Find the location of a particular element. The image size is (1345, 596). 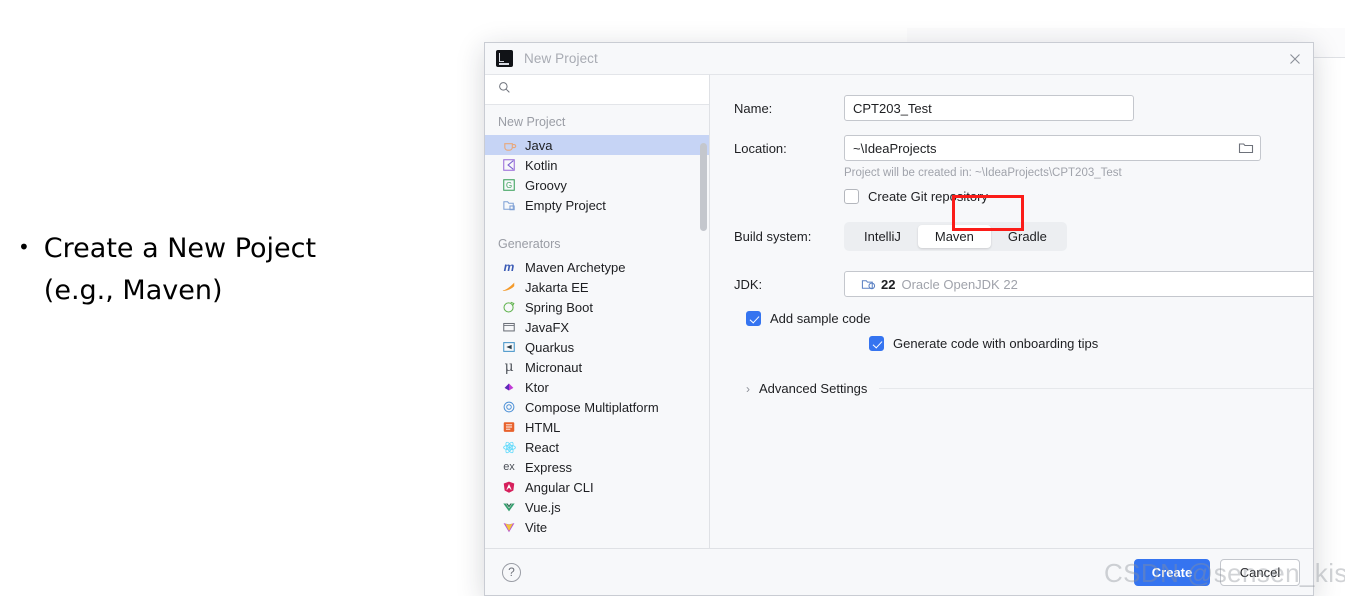

list-item-label: HTML is located at coordinates (543, 427).